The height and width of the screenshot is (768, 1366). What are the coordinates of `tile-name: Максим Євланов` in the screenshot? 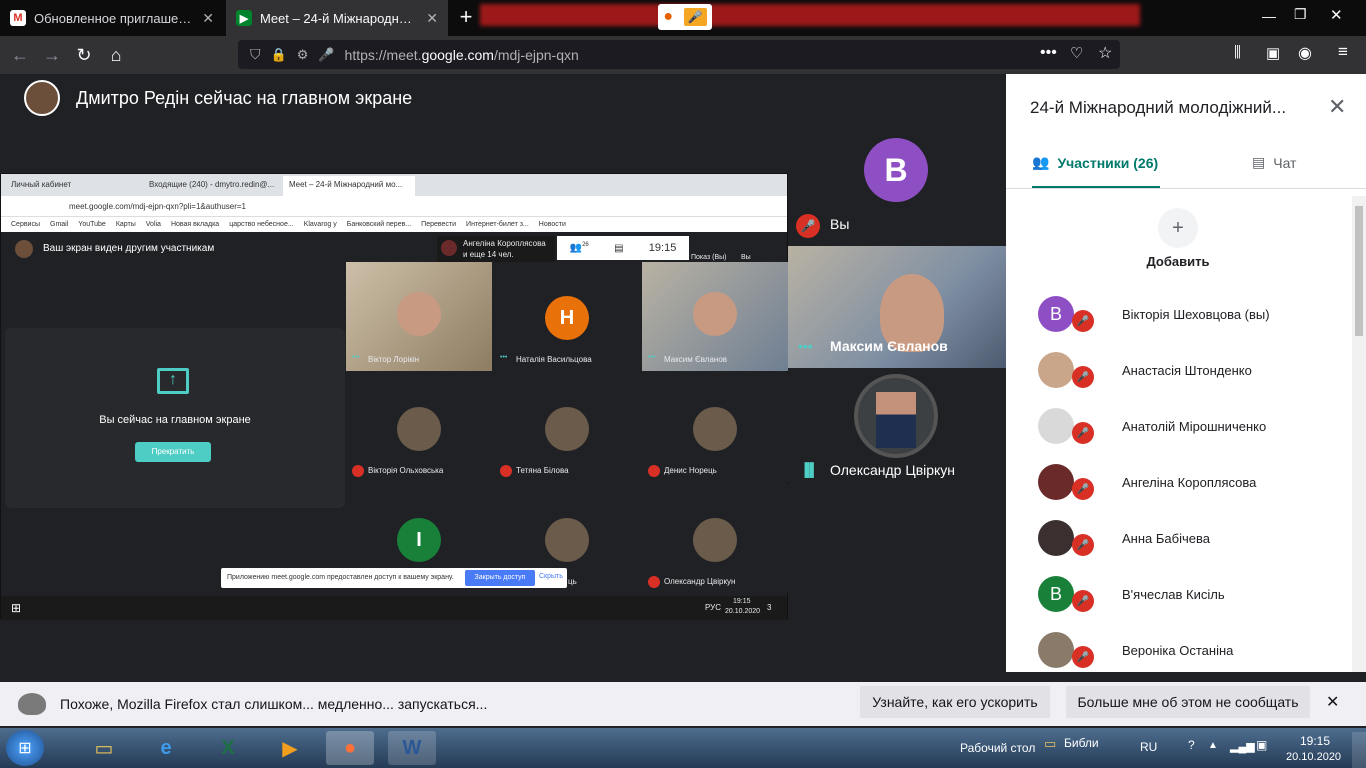 It's located at (889, 346).